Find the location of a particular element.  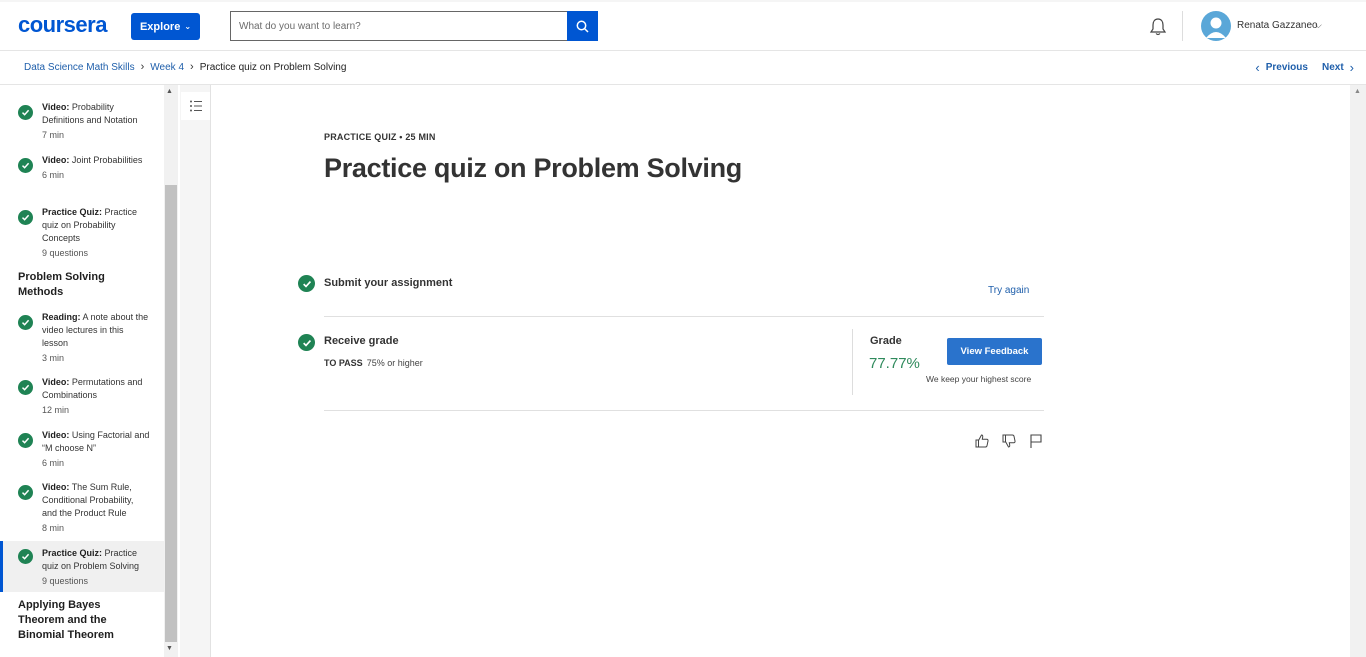

grade-value: 77.77% is located at coordinates (894, 363).